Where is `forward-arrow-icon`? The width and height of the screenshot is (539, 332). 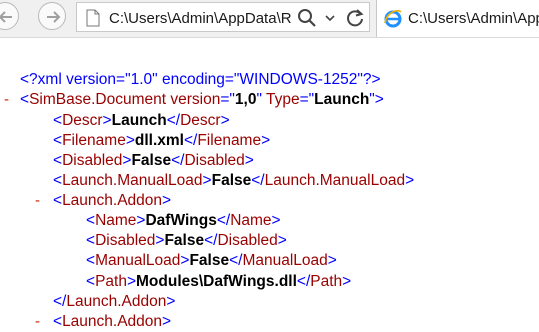 forward-arrow-icon is located at coordinates (54, 17).